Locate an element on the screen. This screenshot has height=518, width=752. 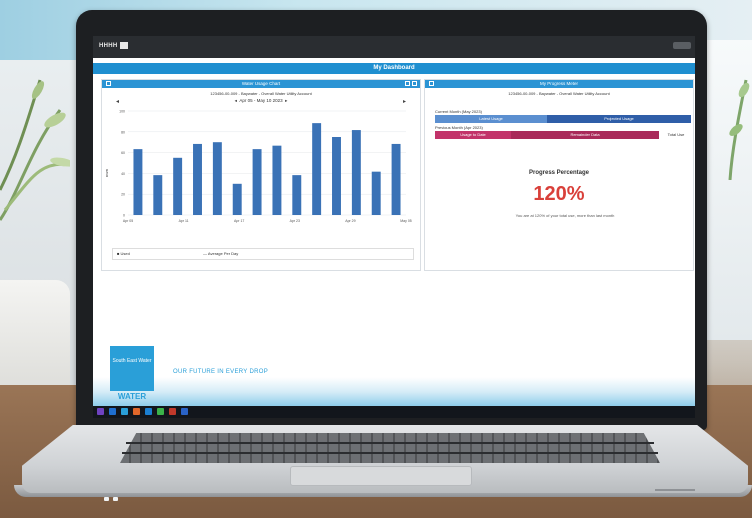
progress-title: Progress Percentage is located at coordinates (559, 173).